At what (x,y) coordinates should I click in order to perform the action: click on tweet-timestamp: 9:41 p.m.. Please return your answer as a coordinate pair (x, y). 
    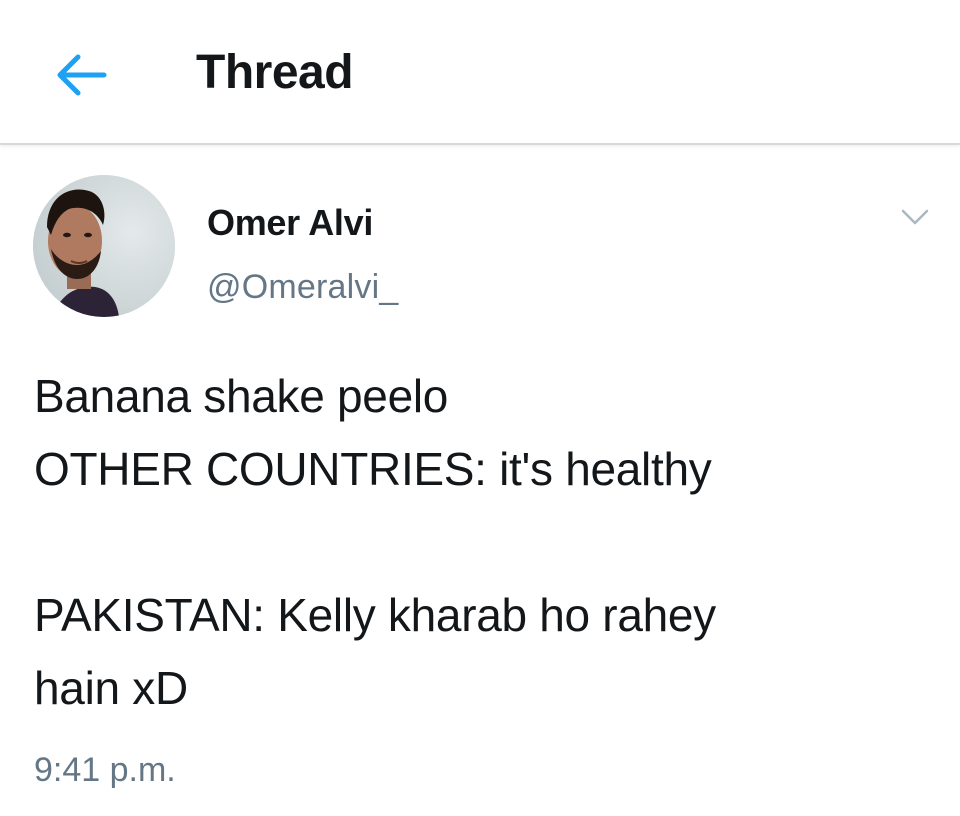
    Looking at the image, I should click on (105, 770).